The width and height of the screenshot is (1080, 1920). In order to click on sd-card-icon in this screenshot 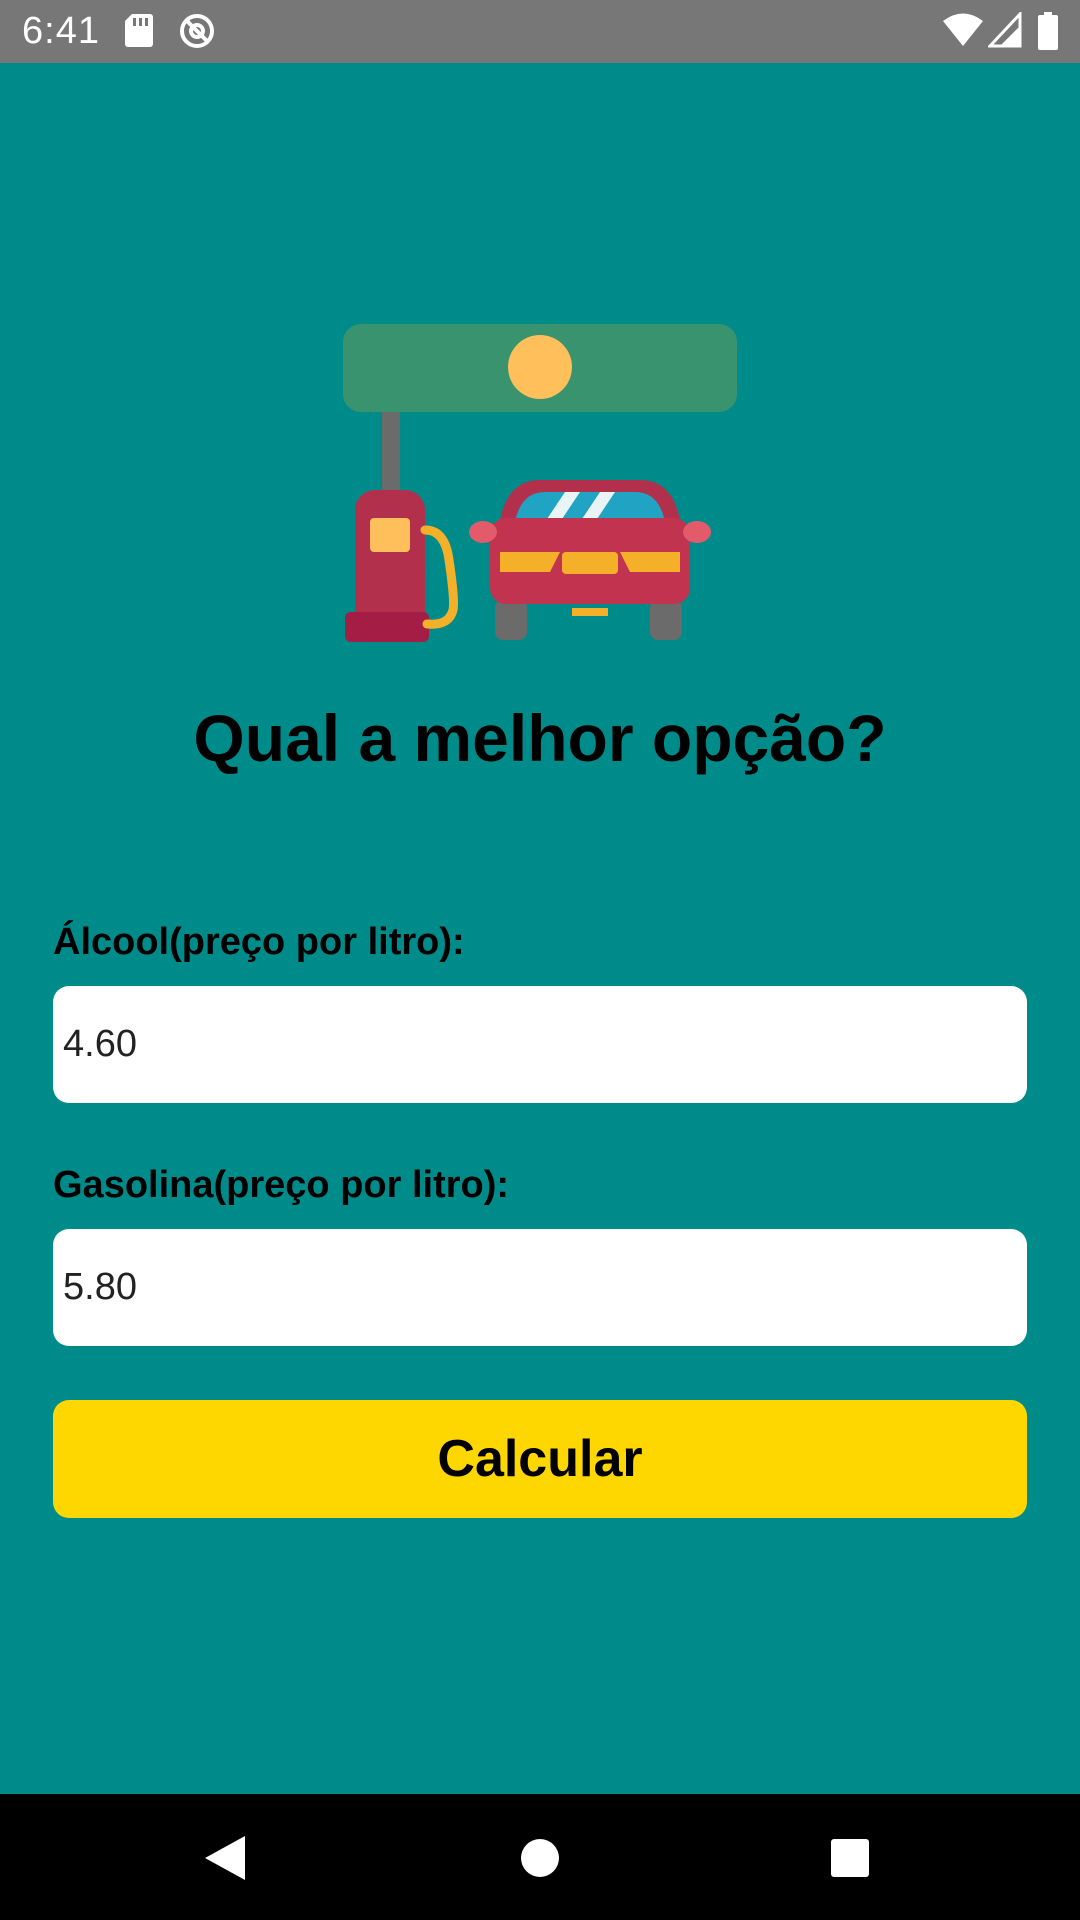, I will do `click(139, 32)`.